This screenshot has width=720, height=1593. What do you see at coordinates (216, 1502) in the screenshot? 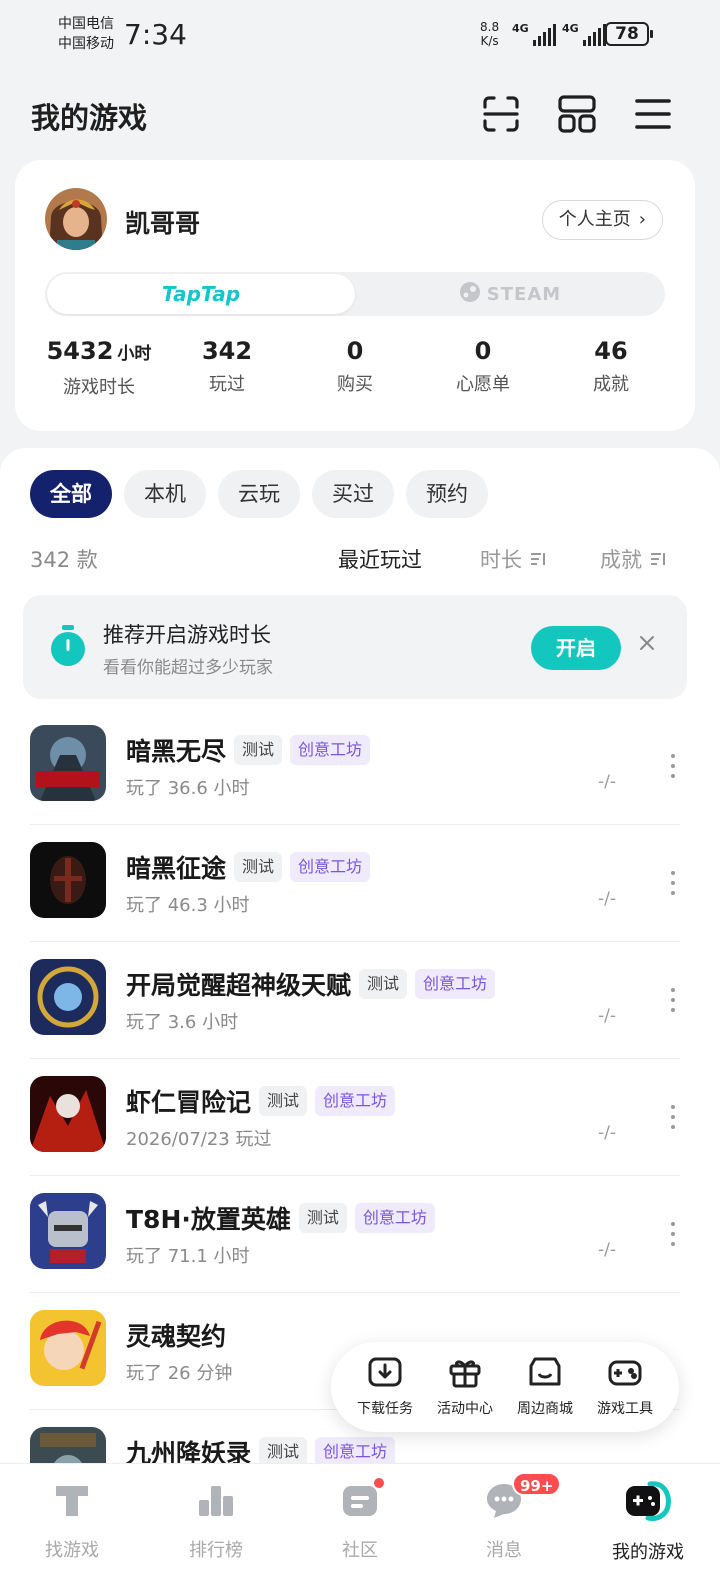
I see `podium-icon` at bounding box center [216, 1502].